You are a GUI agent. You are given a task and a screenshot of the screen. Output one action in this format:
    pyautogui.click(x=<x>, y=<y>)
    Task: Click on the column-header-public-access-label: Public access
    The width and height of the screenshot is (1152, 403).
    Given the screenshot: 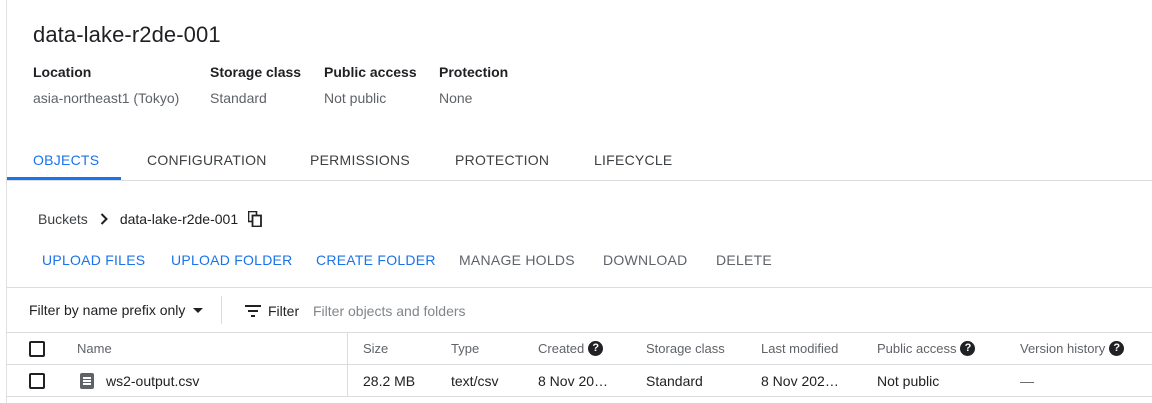 What is the action you would take?
    pyautogui.click(x=917, y=348)
    